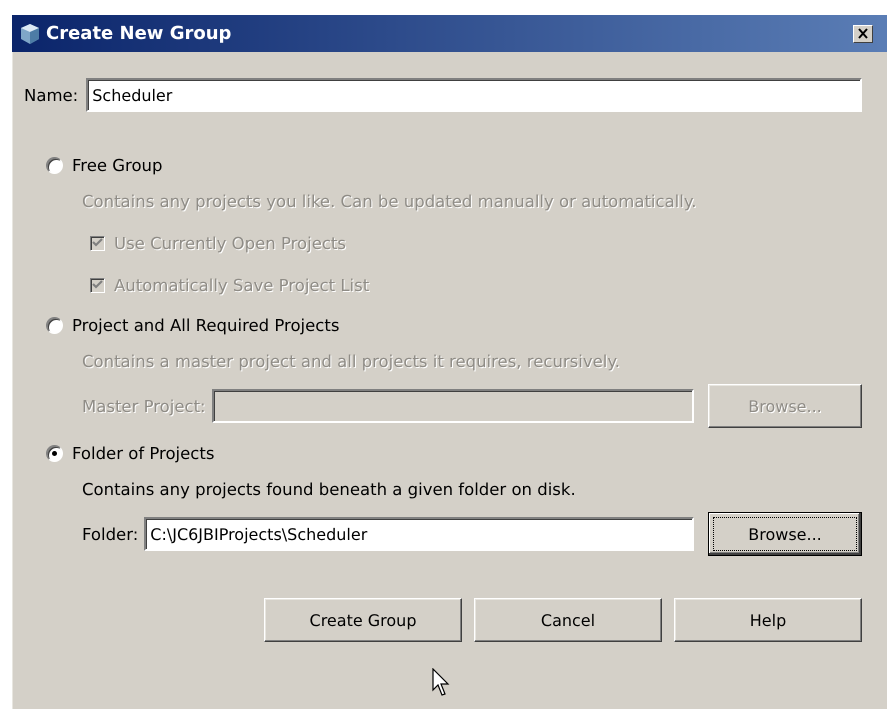  I want to click on dialog-button: Cancel, so click(568, 620).